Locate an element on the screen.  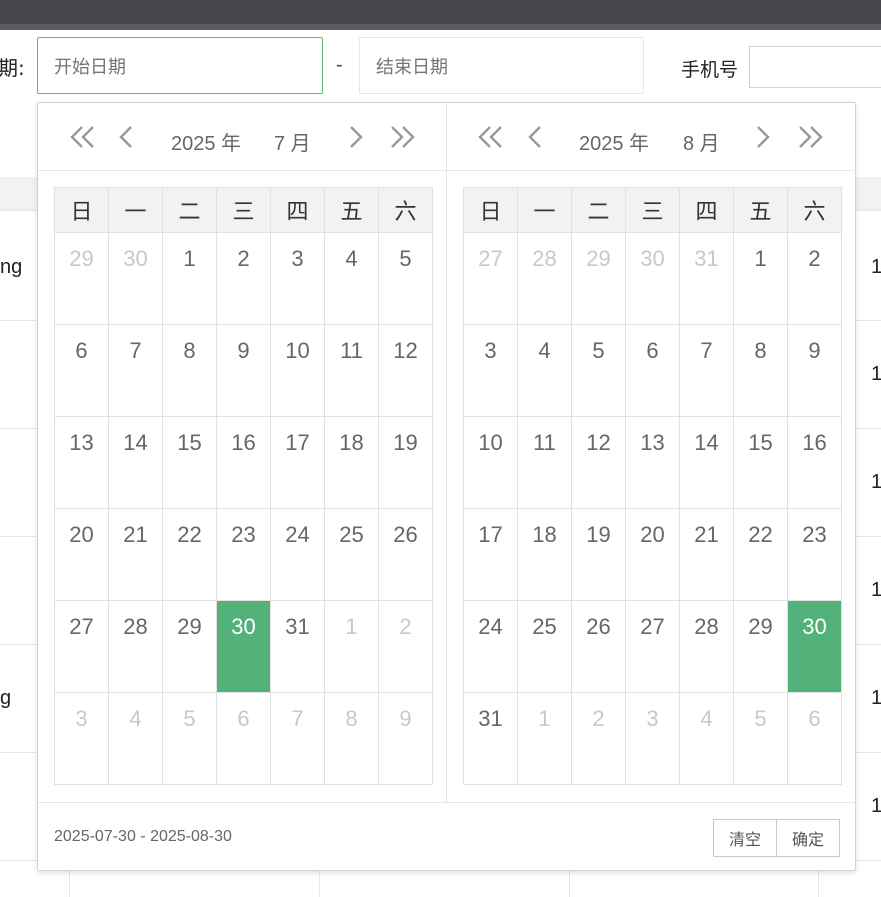
day-cell-other-month: 8 is located at coordinates (351, 738).